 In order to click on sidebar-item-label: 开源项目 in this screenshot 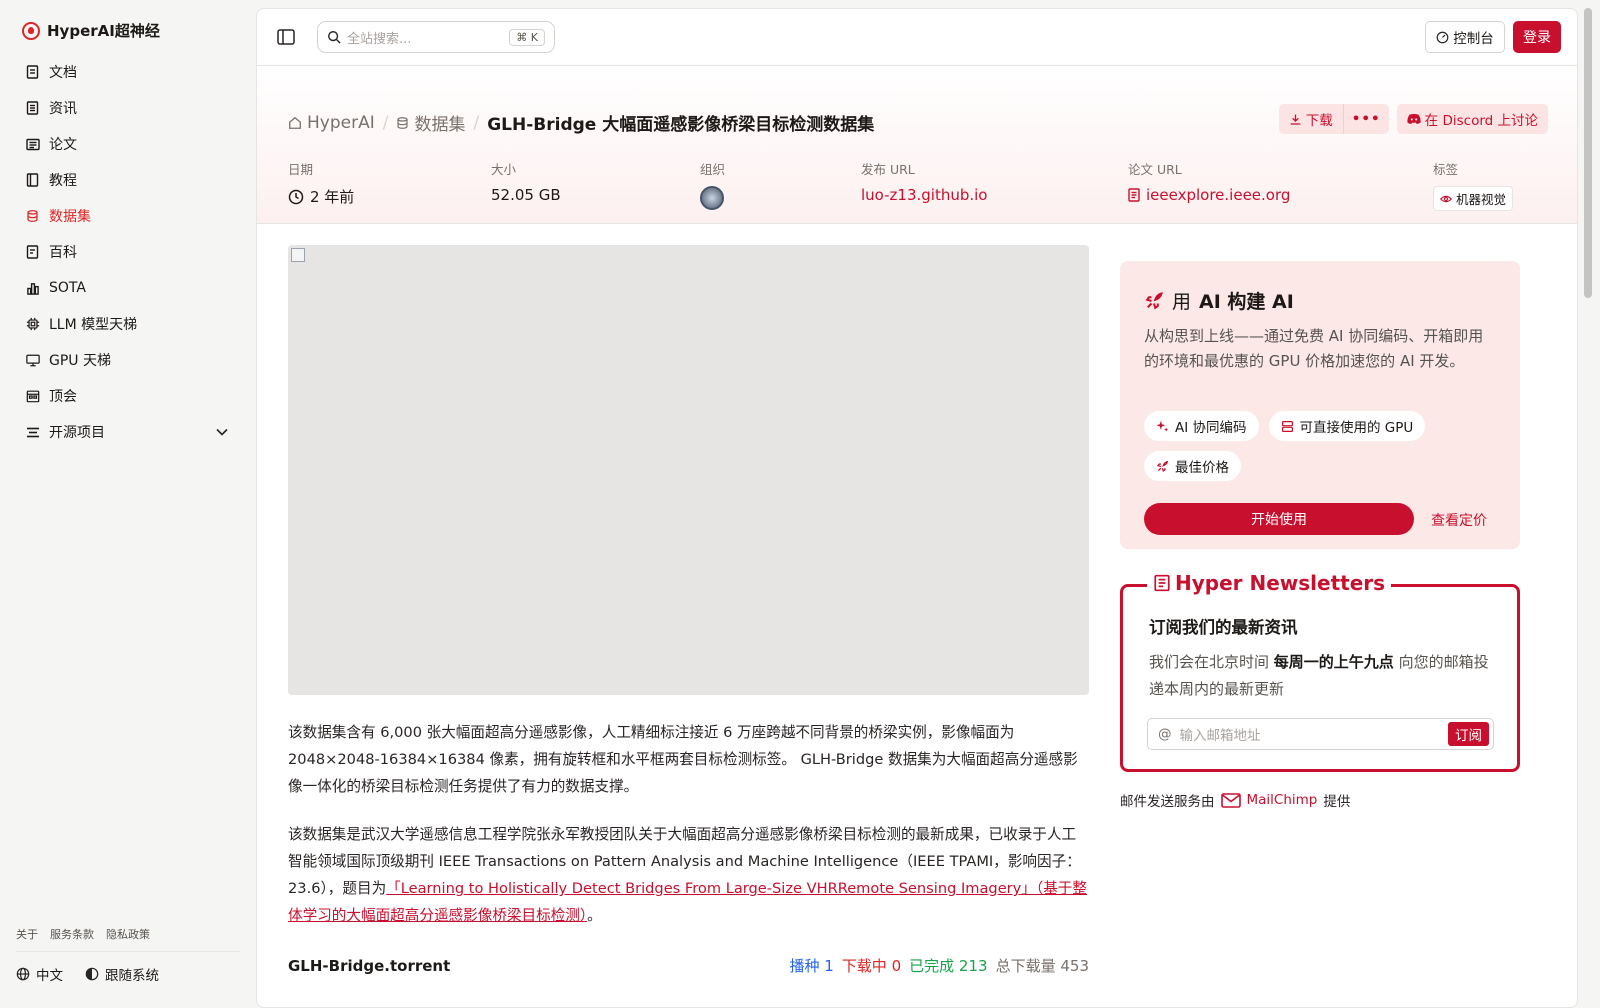, I will do `click(77, 433)`.